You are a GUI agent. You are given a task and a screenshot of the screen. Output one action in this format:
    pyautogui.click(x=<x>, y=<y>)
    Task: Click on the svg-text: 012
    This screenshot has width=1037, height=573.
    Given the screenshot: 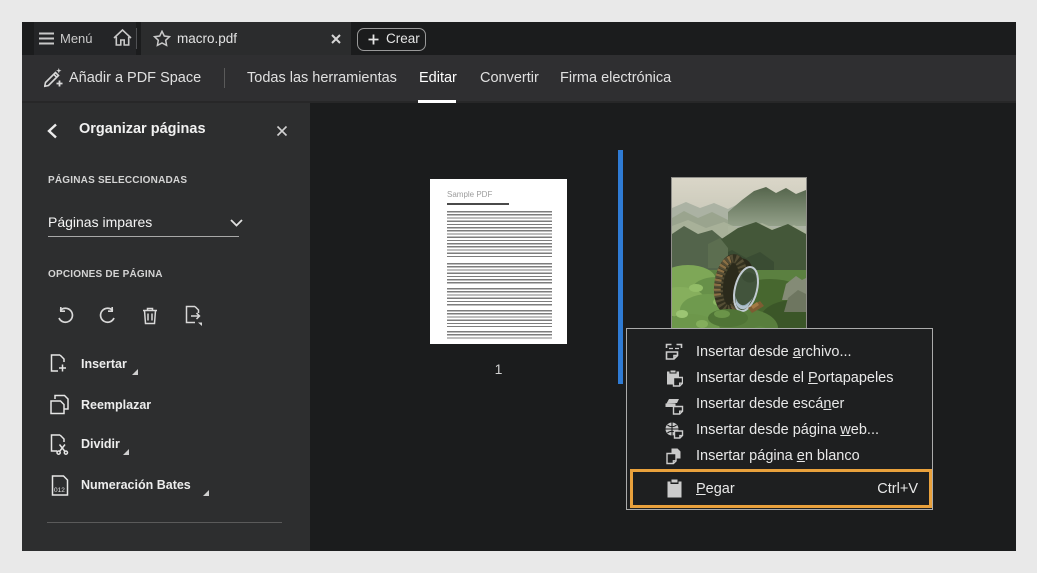 What is the action you would take?
    pyautogui.click(x=59, y=490)
    